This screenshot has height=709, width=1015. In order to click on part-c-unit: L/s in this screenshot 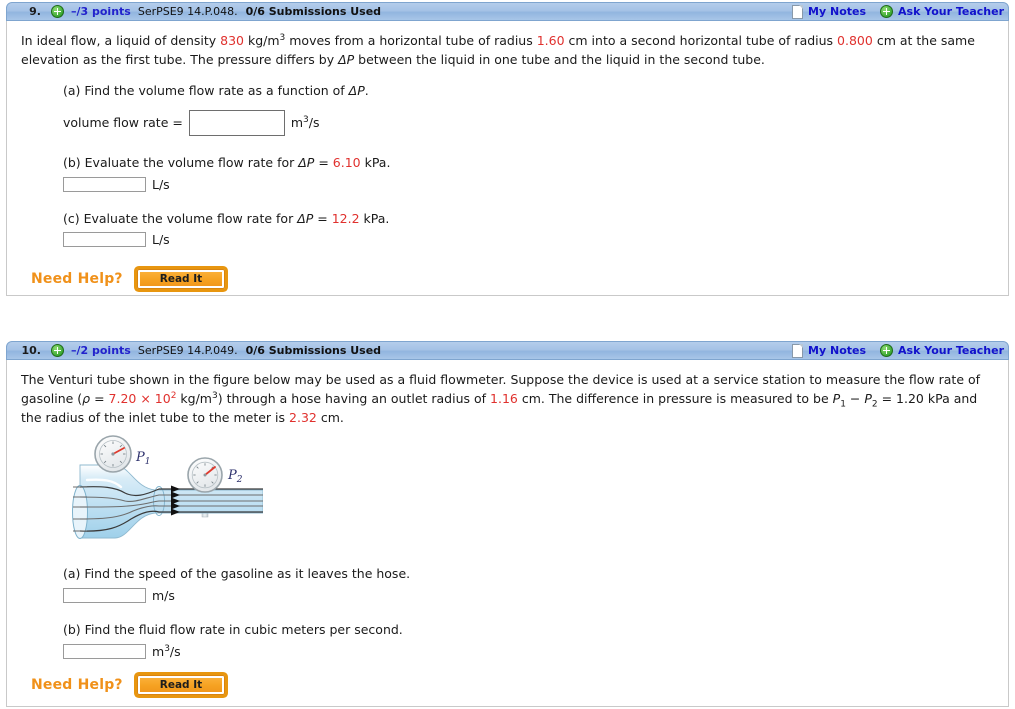, I will do `click(161, 240)`.